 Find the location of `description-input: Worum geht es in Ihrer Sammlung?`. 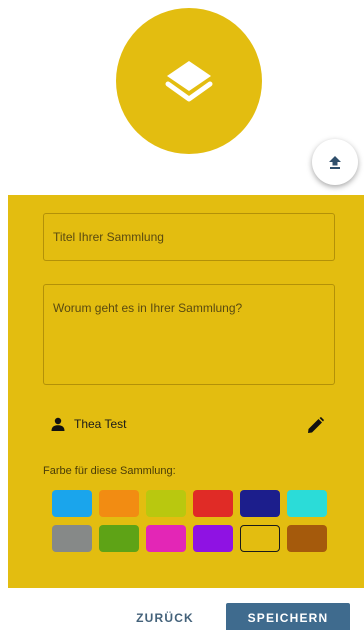

description-input: Worum geht es in Ihrer Sammlung? is located at coordinates (189, 334).